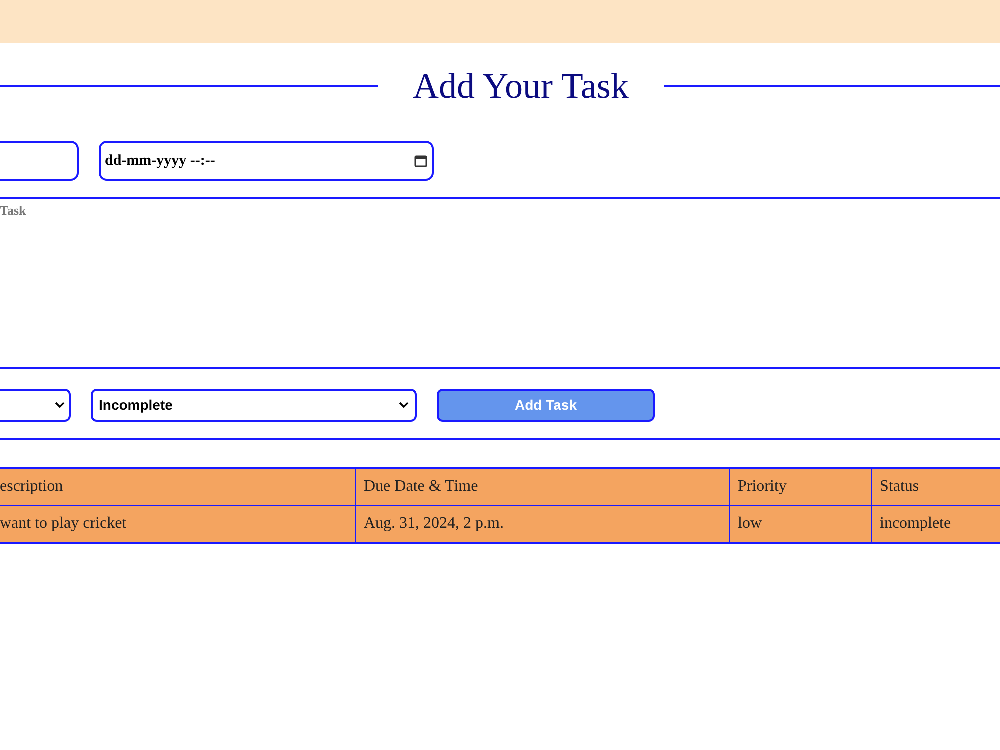 The width and height of the screenshot is (1000, 750). I want to click on priority-select, so click(35, 405).